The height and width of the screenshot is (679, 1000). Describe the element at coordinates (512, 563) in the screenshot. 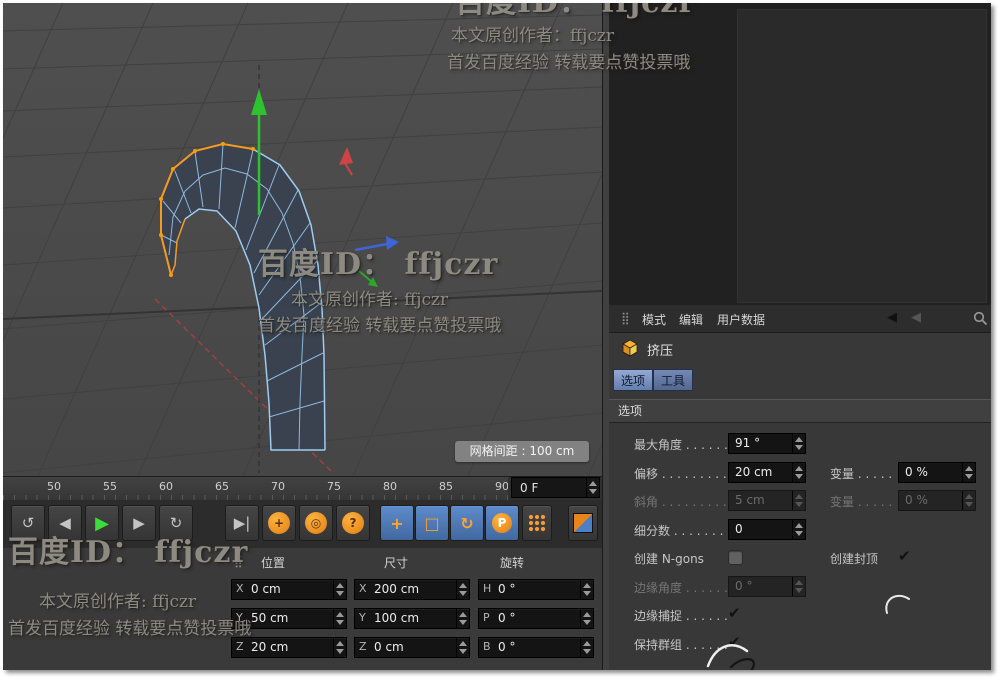

I see `rotation-column-header: 旋转` at that location.